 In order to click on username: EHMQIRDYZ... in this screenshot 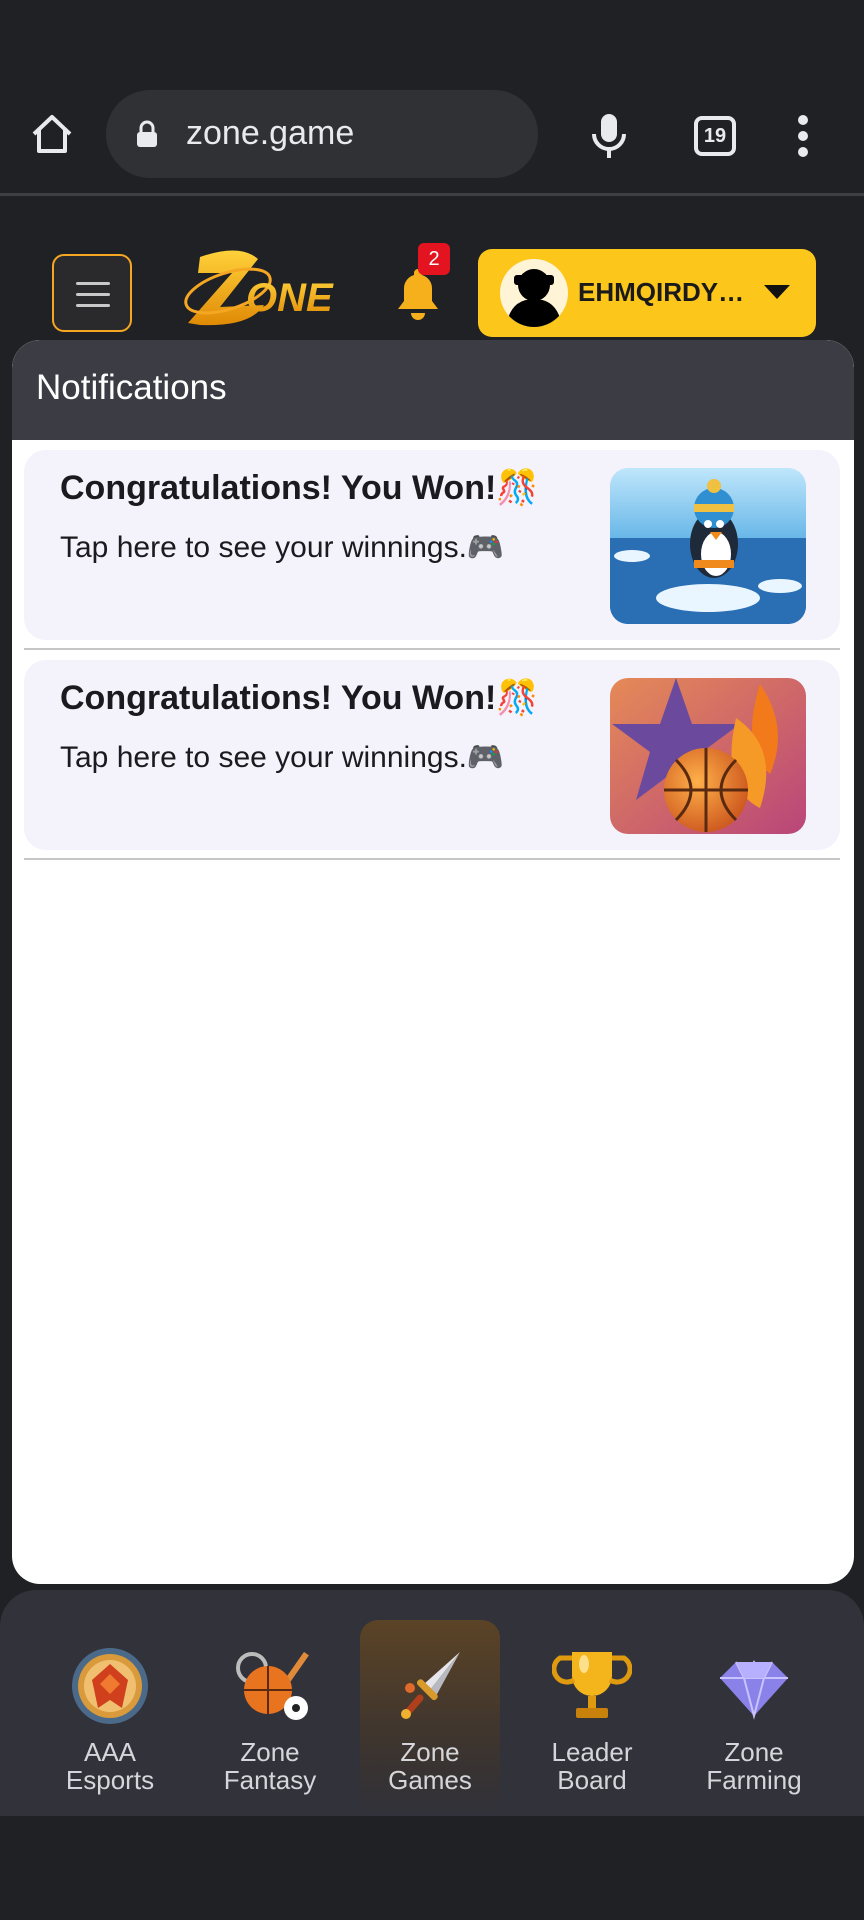, I will do `click(663, 292)`.